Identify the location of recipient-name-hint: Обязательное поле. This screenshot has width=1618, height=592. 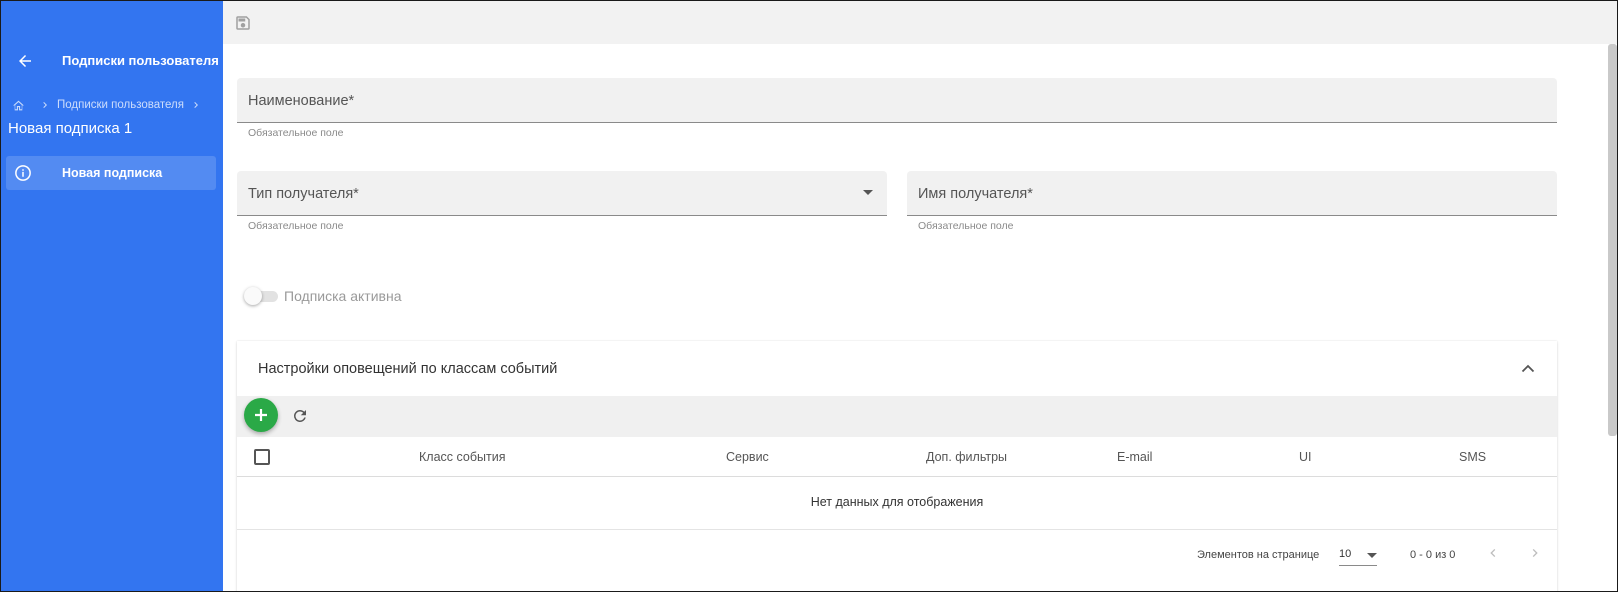
(966, 226).